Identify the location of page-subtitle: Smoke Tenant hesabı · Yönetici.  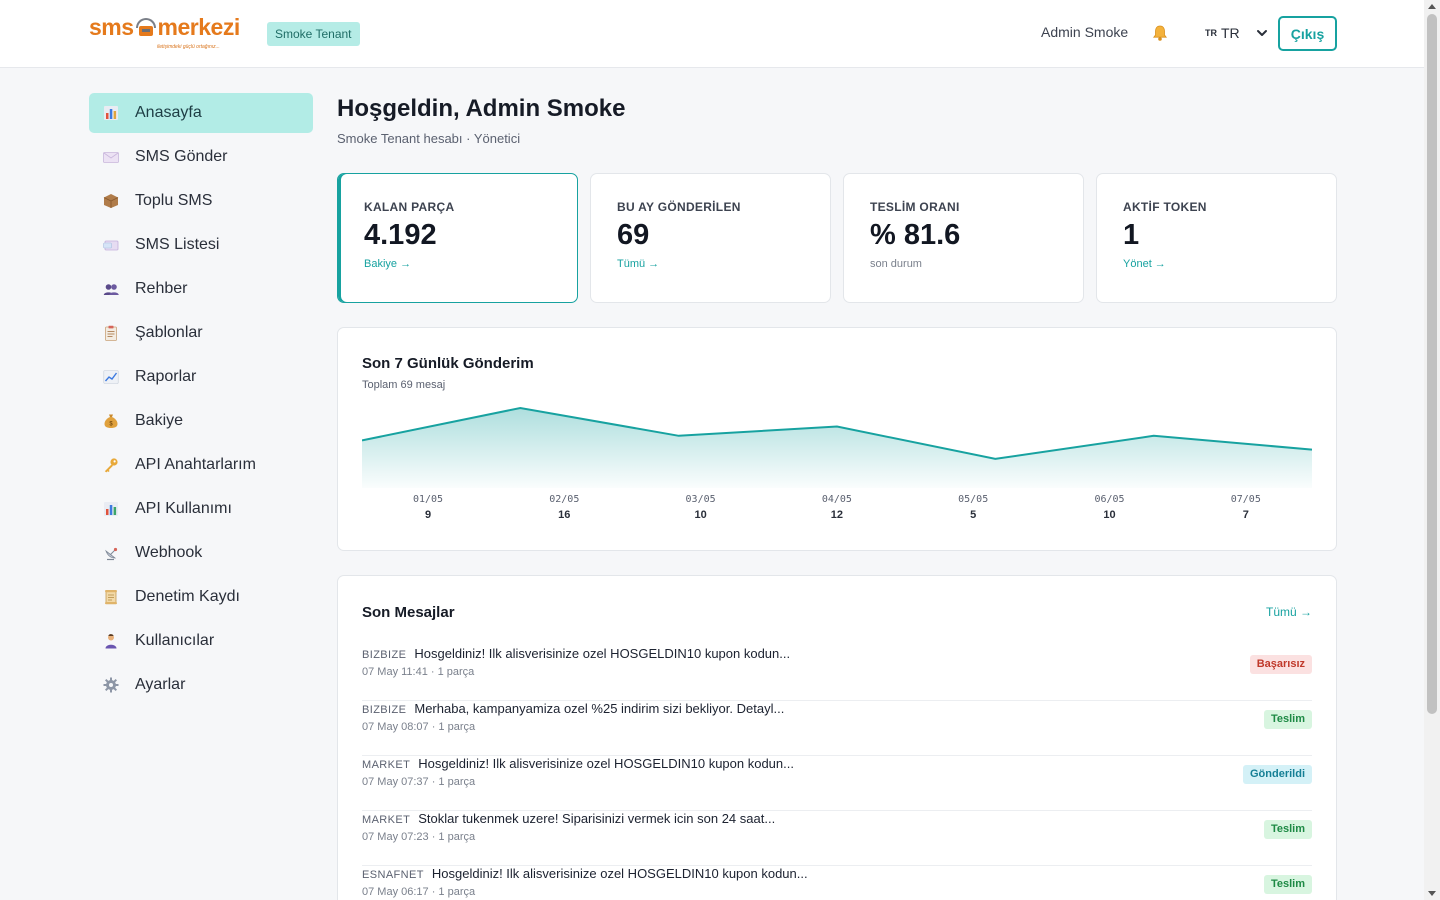
(429, 138).